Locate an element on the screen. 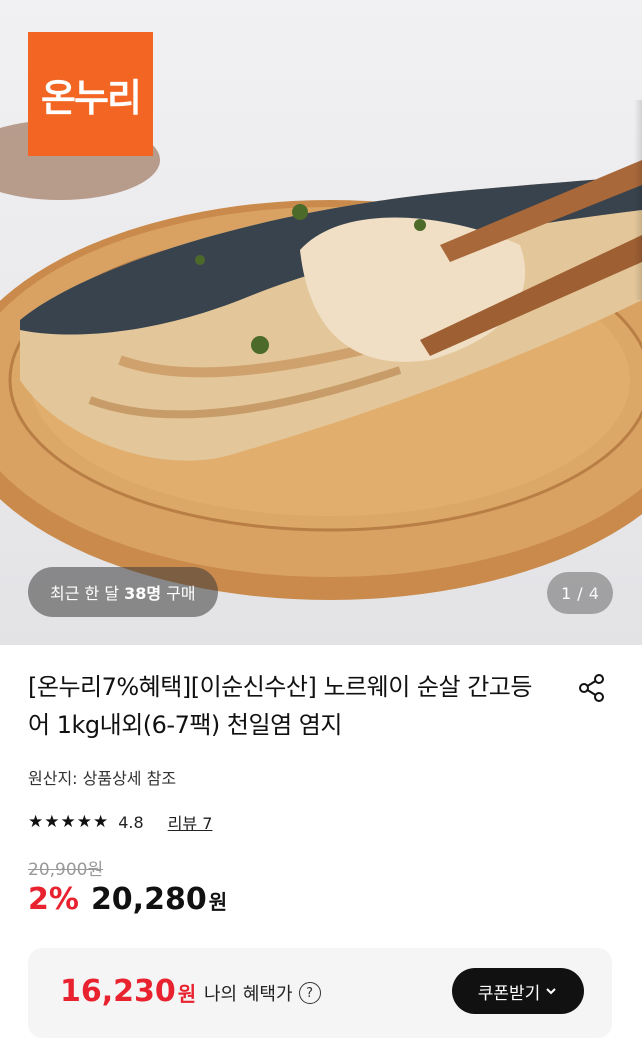 This screenshot has height=1038, width=642. discount-rate: 2% is located at coordinates (53, 899).